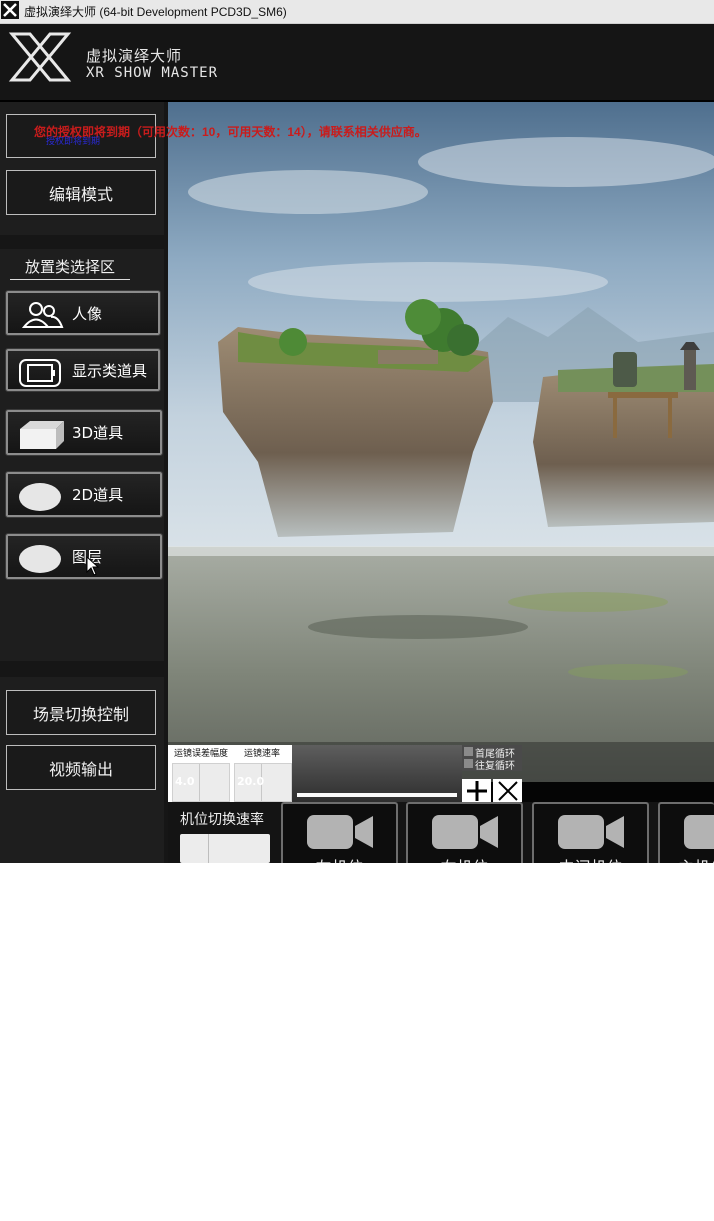  Describe the element at coordinates (468, 763) in the screenshot. I see `loop-back-forth-checkbox` at that location.